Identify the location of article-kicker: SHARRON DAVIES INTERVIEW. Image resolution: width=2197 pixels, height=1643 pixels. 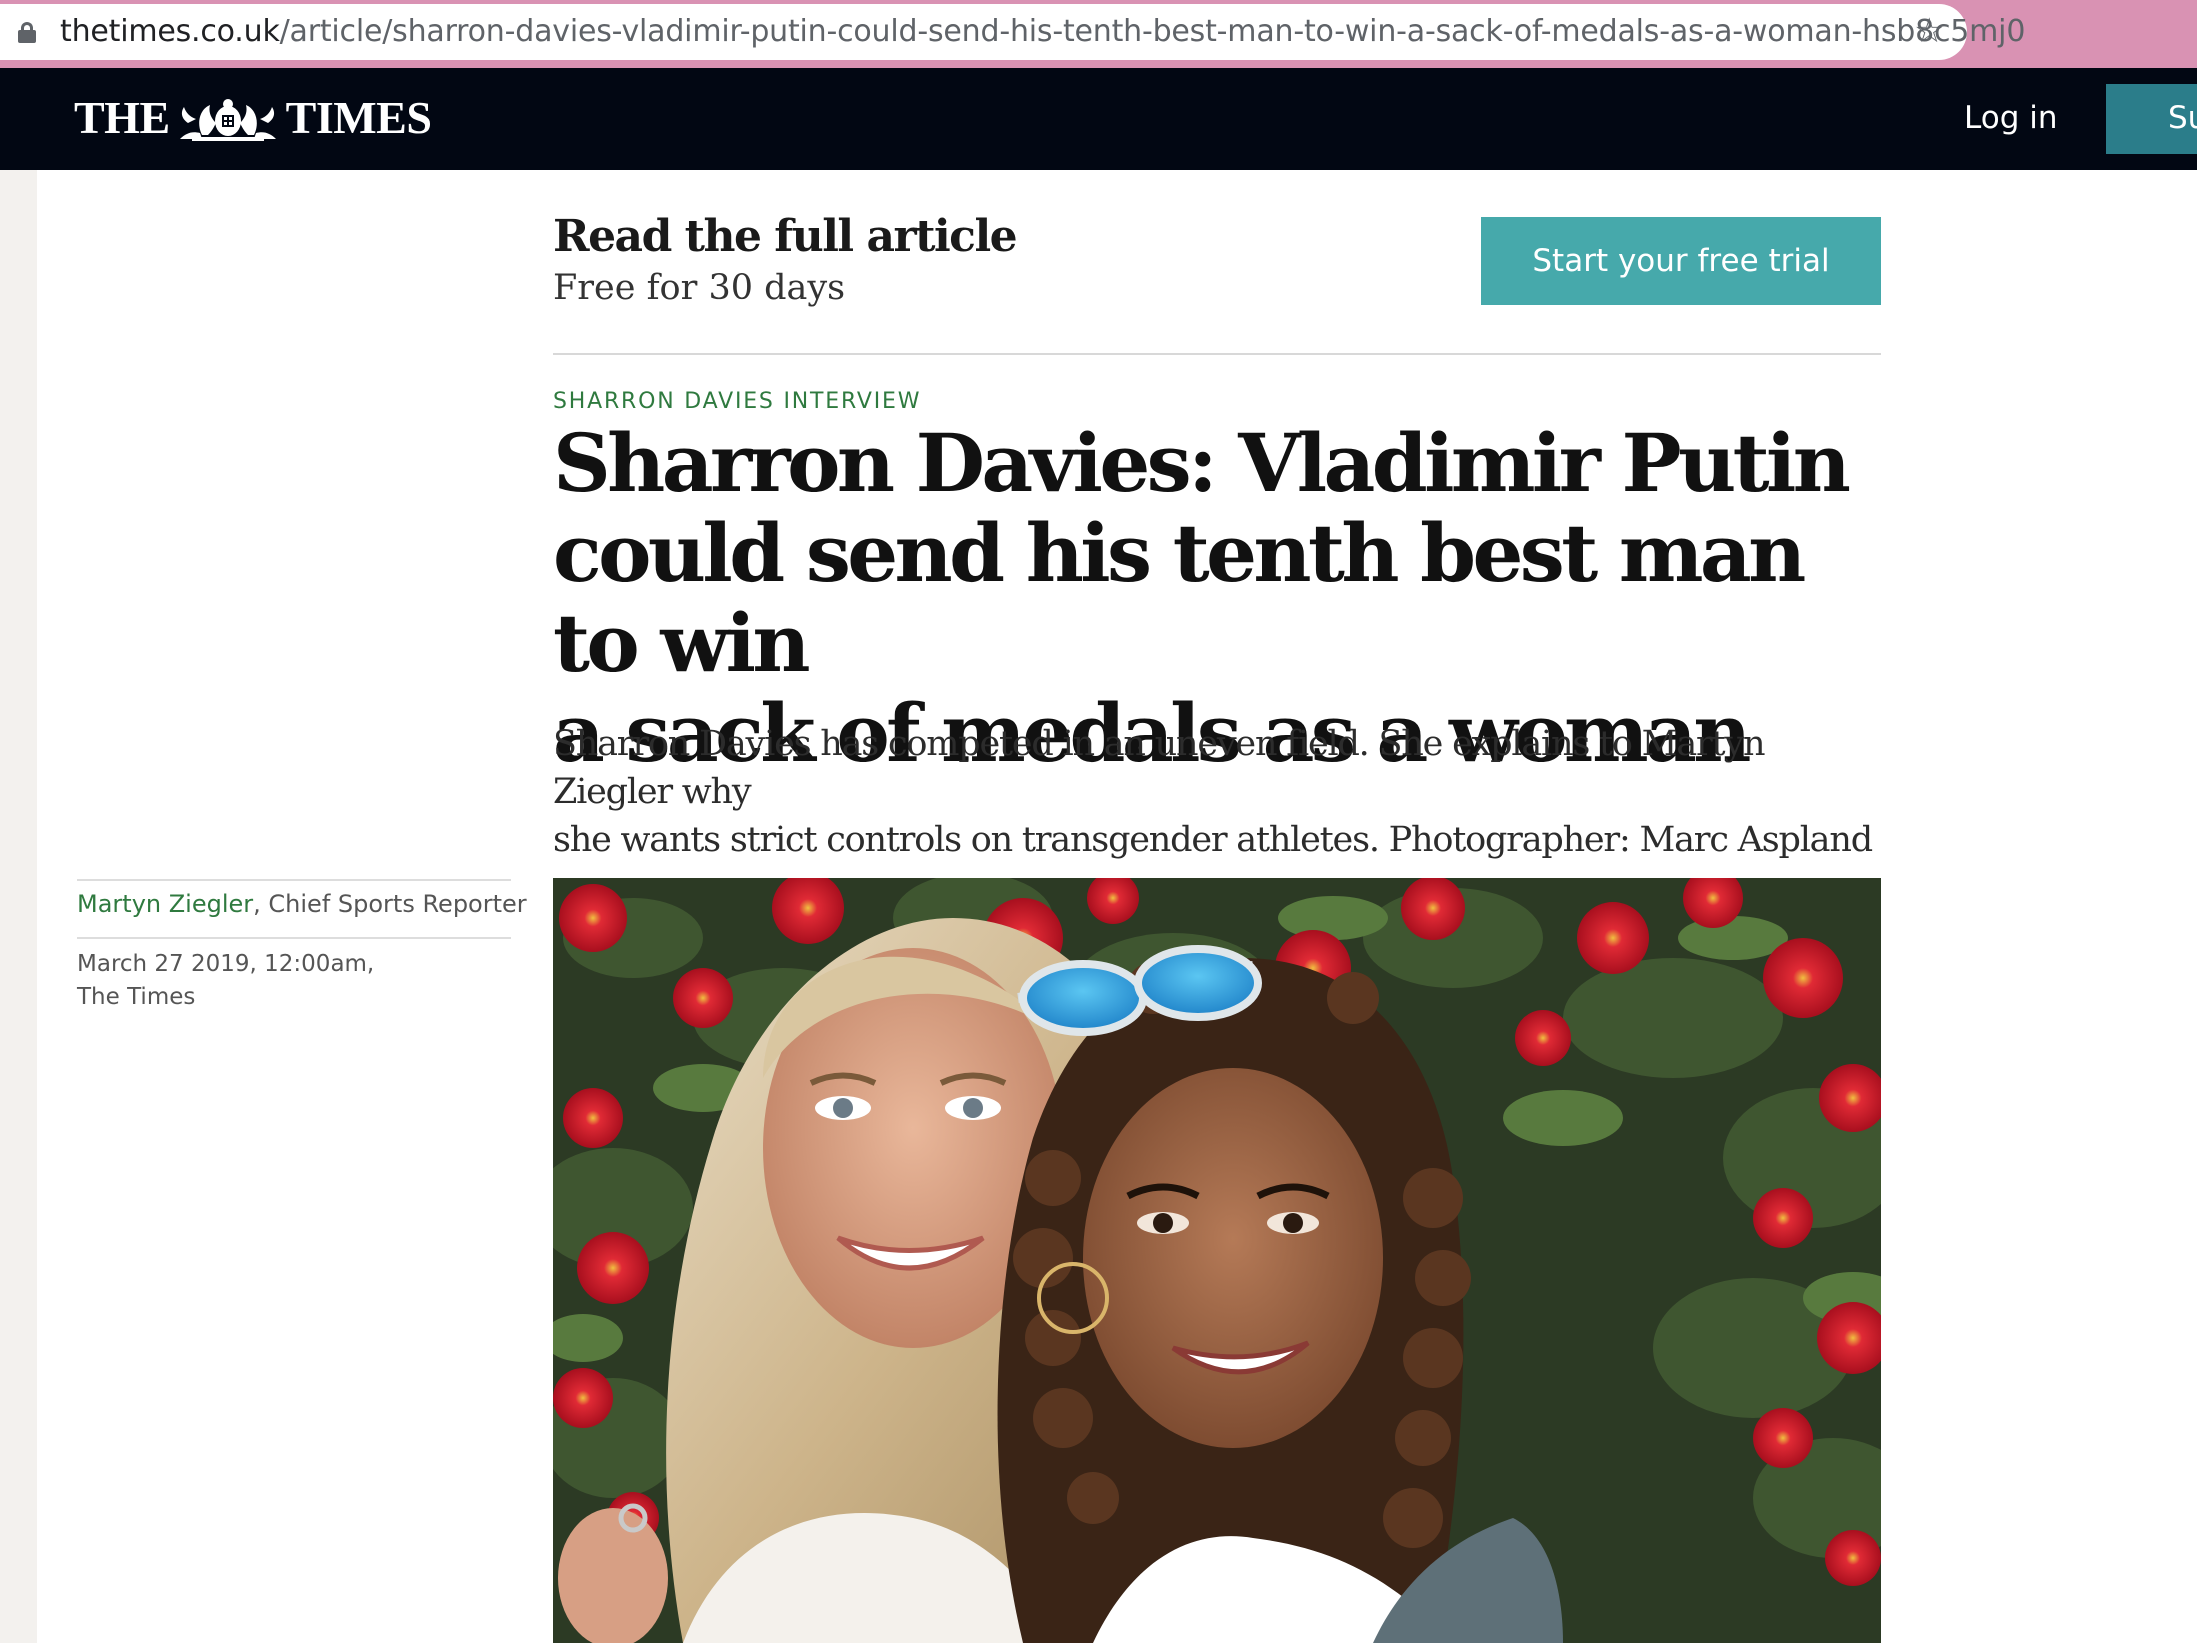
(737, 402).